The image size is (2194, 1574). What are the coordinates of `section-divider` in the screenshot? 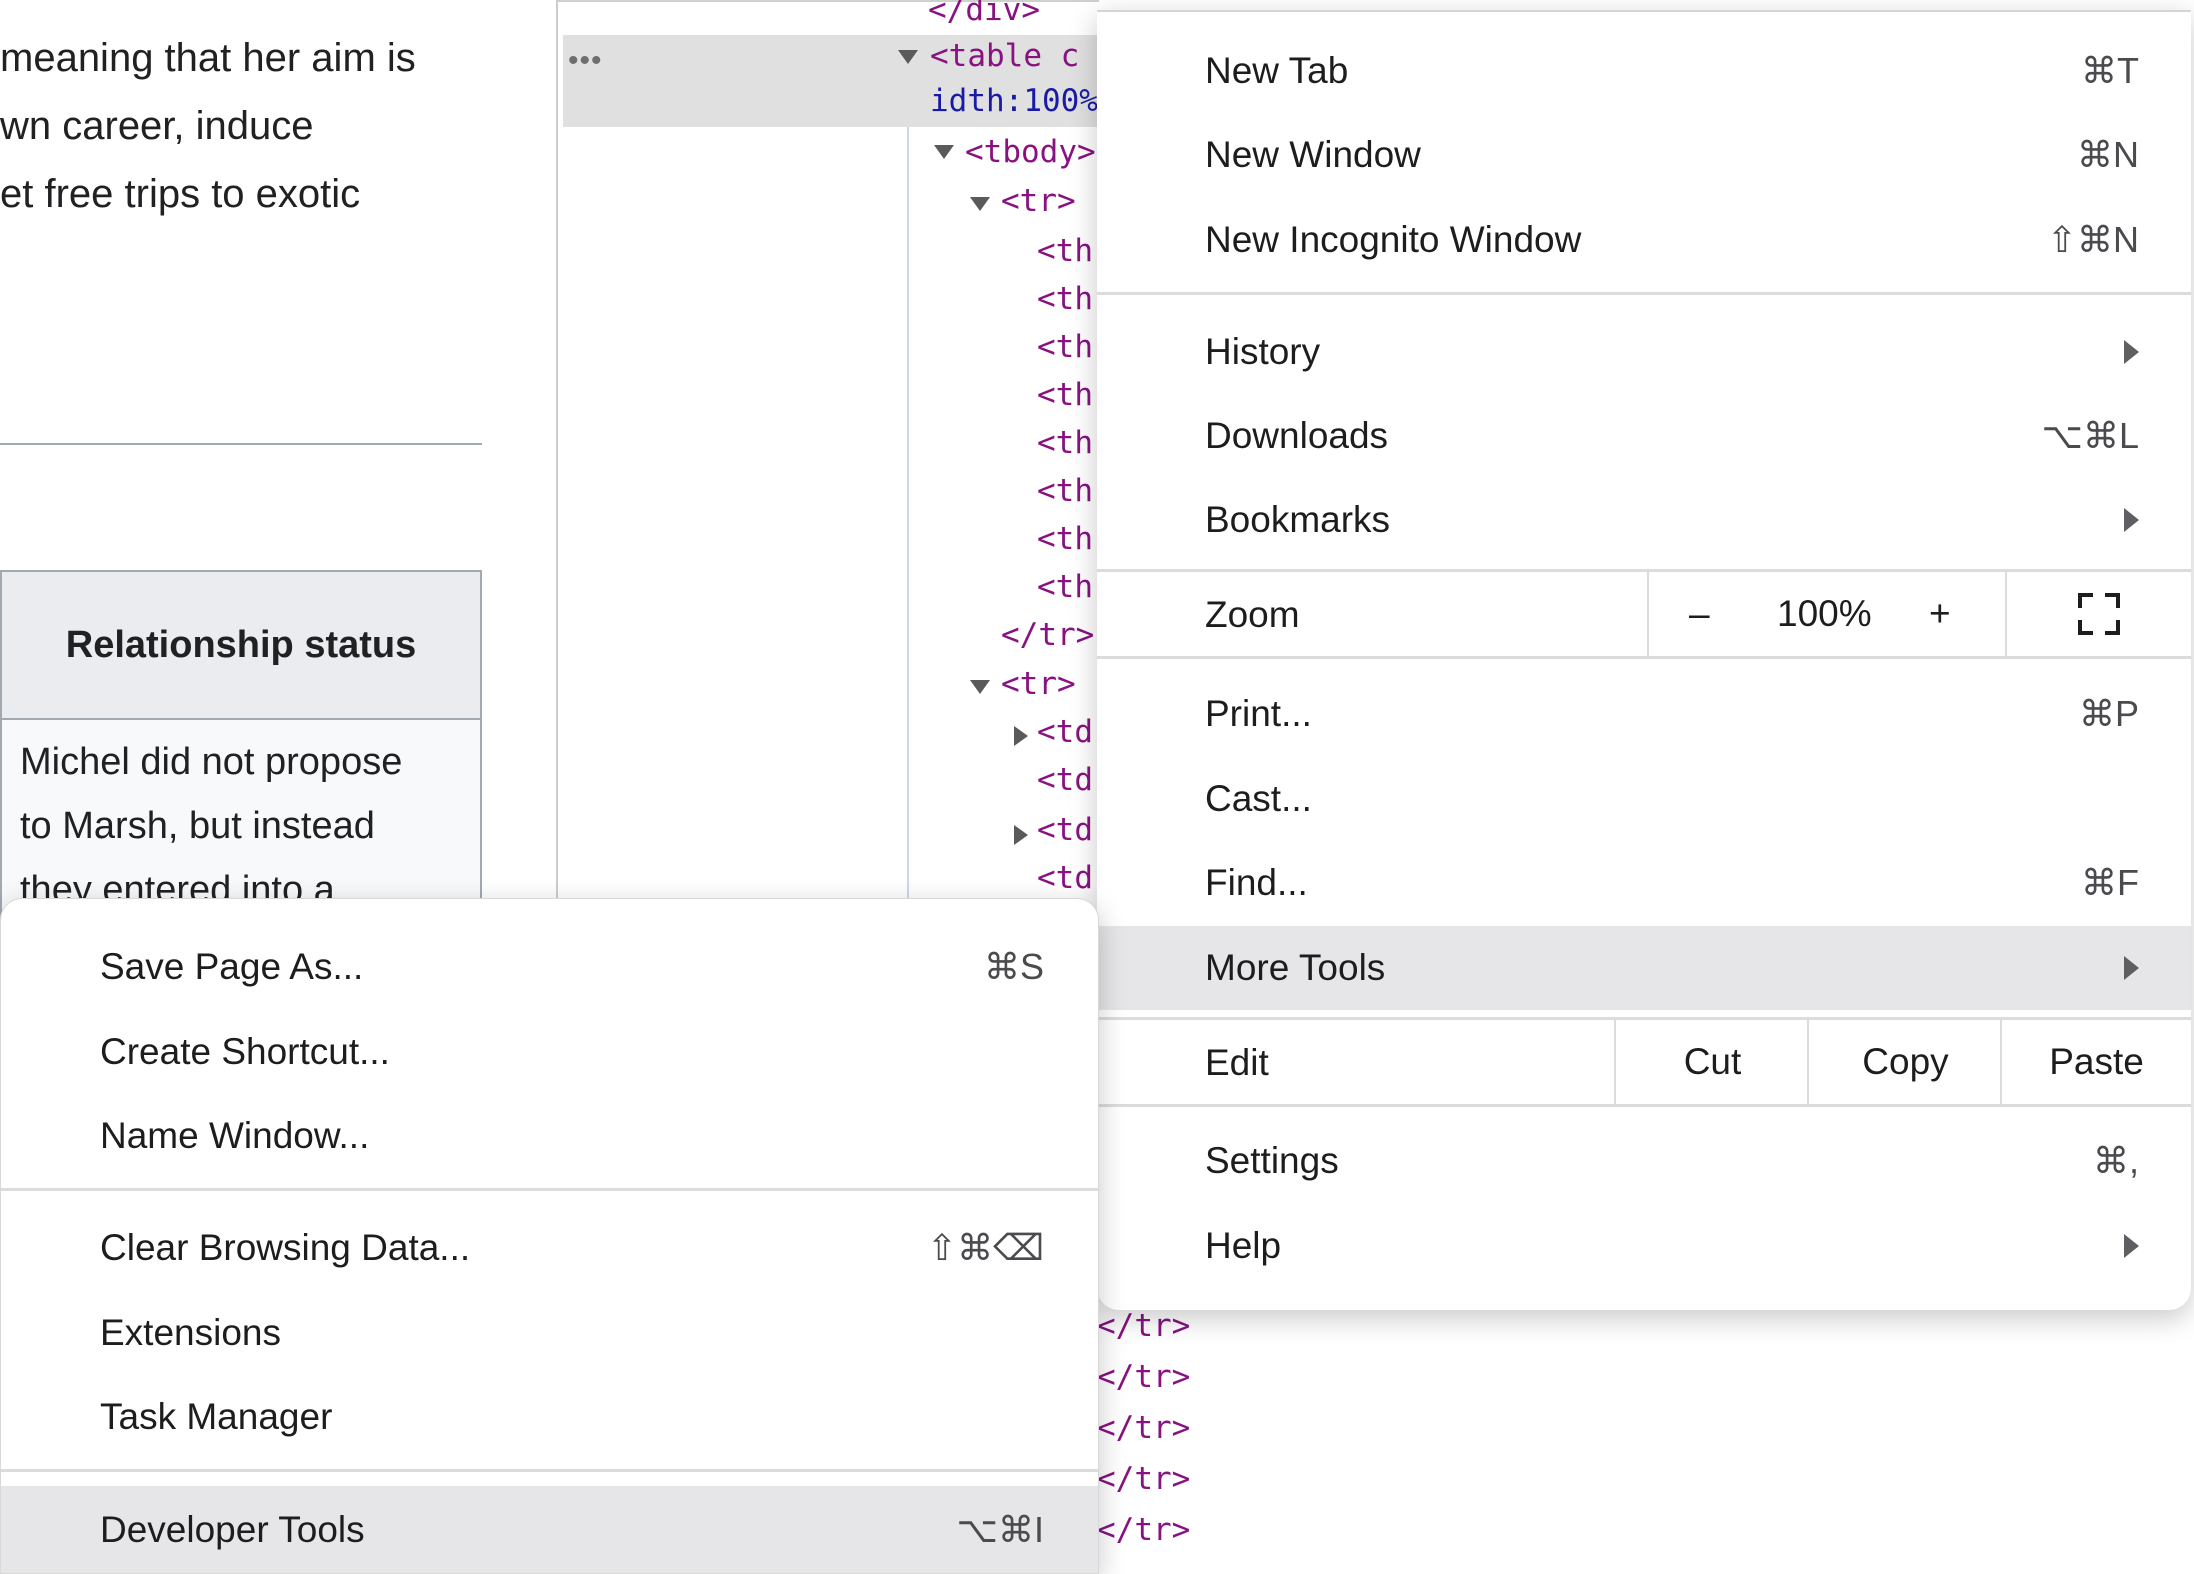 It's located at (241, 444).